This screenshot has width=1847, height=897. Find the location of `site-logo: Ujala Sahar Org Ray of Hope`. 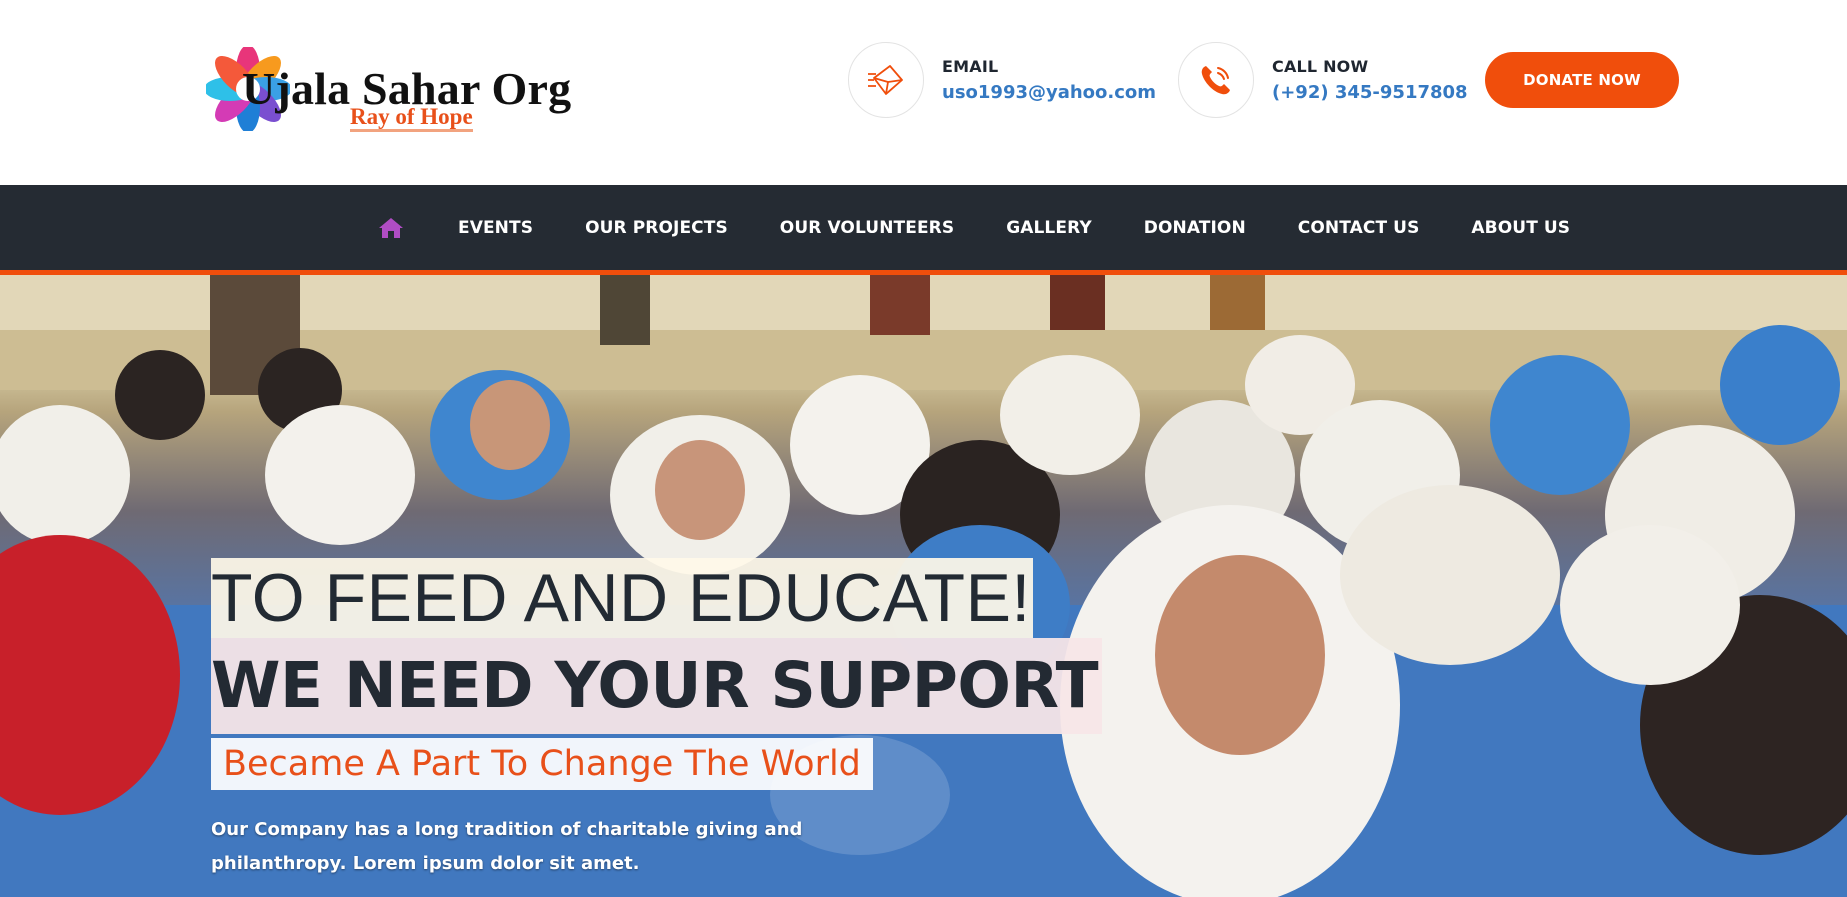

site-logo: Ujala Sahar Org Ray of Hope is located at coordinates (388, 92).